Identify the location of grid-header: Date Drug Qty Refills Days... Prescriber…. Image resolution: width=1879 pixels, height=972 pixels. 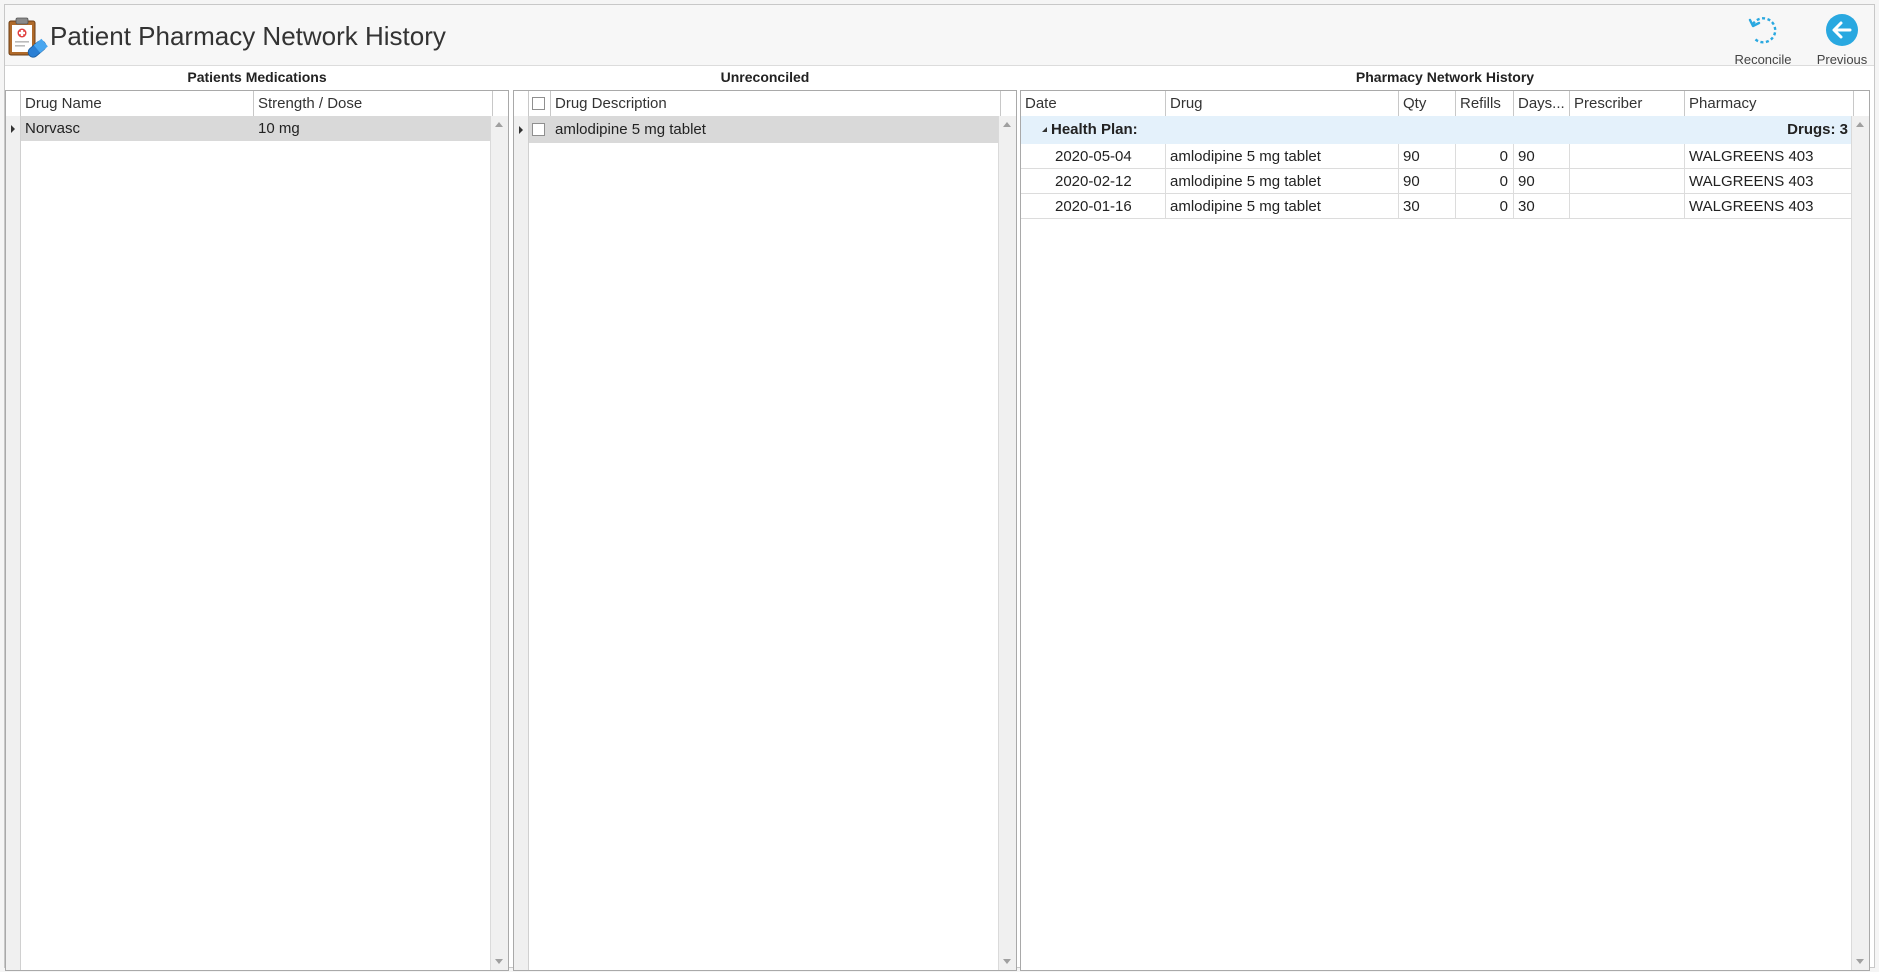
(1445, 104).